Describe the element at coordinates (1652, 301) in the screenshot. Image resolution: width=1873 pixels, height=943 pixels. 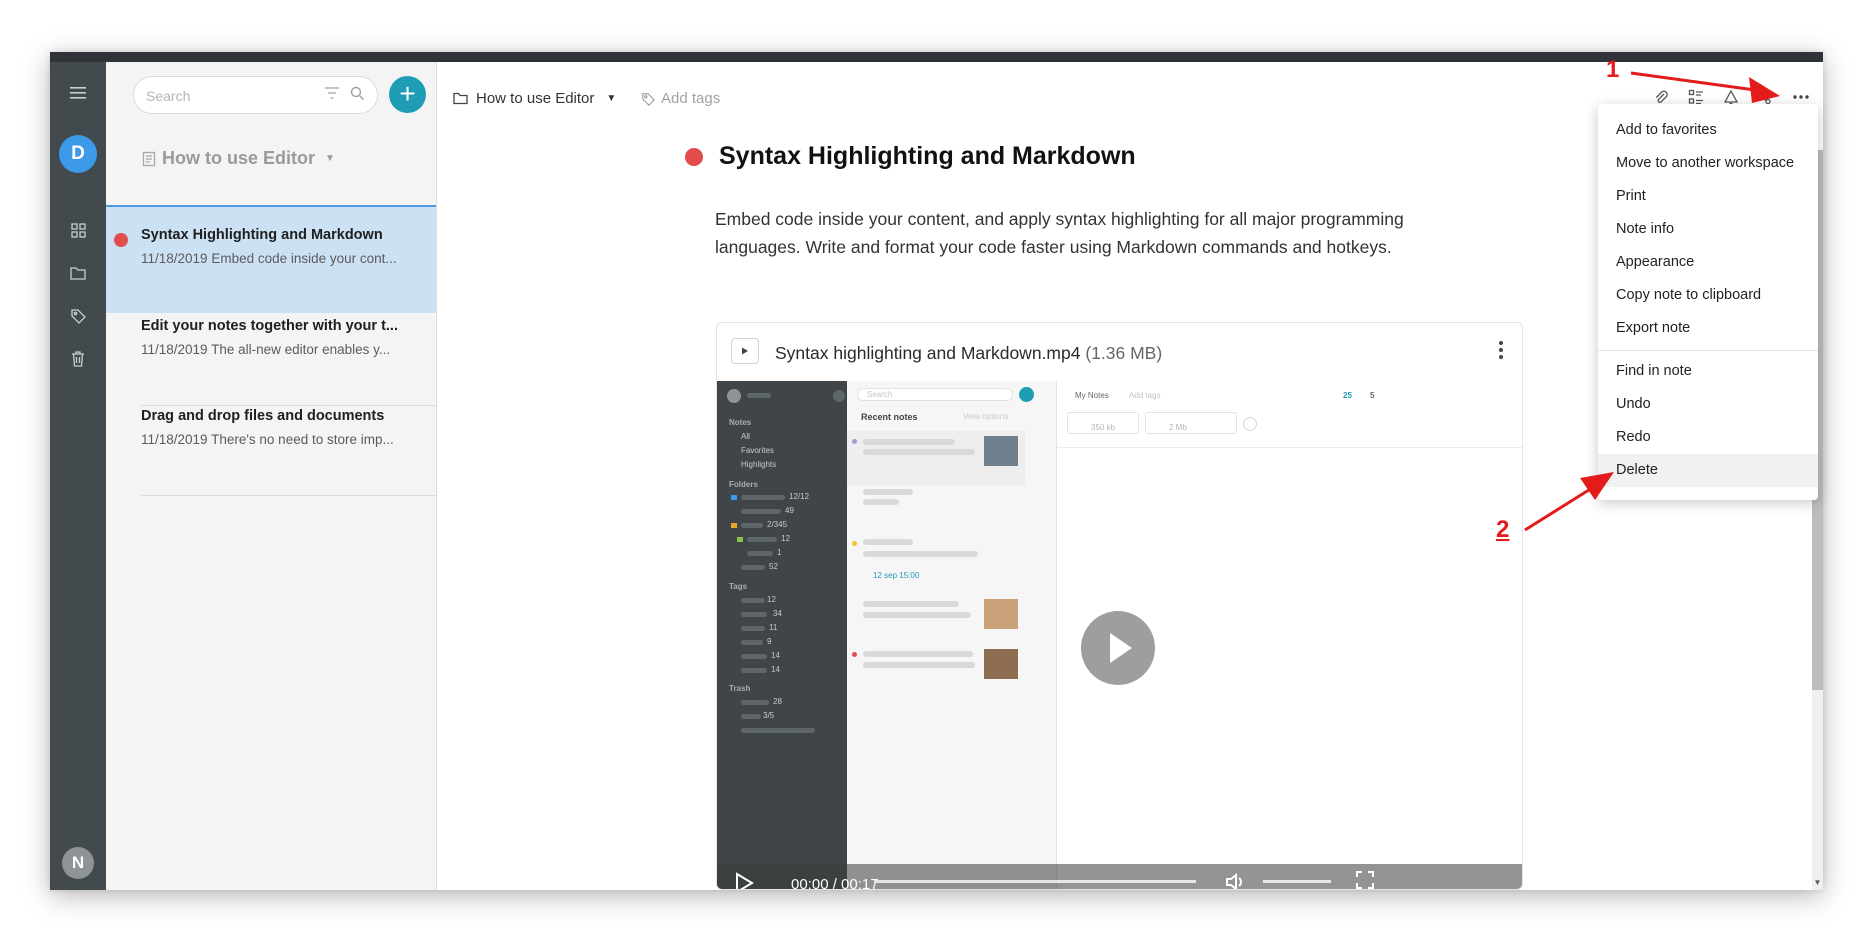
I see `annotation-arrows` at that location.